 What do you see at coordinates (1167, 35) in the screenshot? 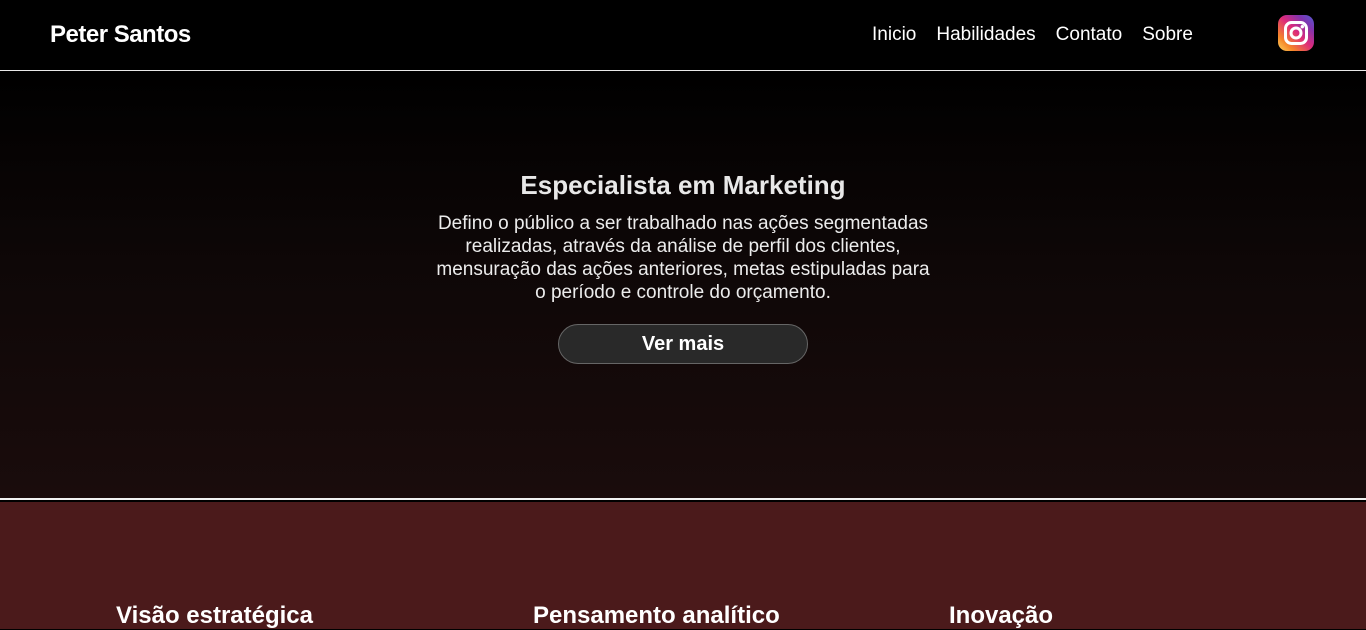
I see `nav-link-sobre: Sobre` at bounding box center [1167, 35].